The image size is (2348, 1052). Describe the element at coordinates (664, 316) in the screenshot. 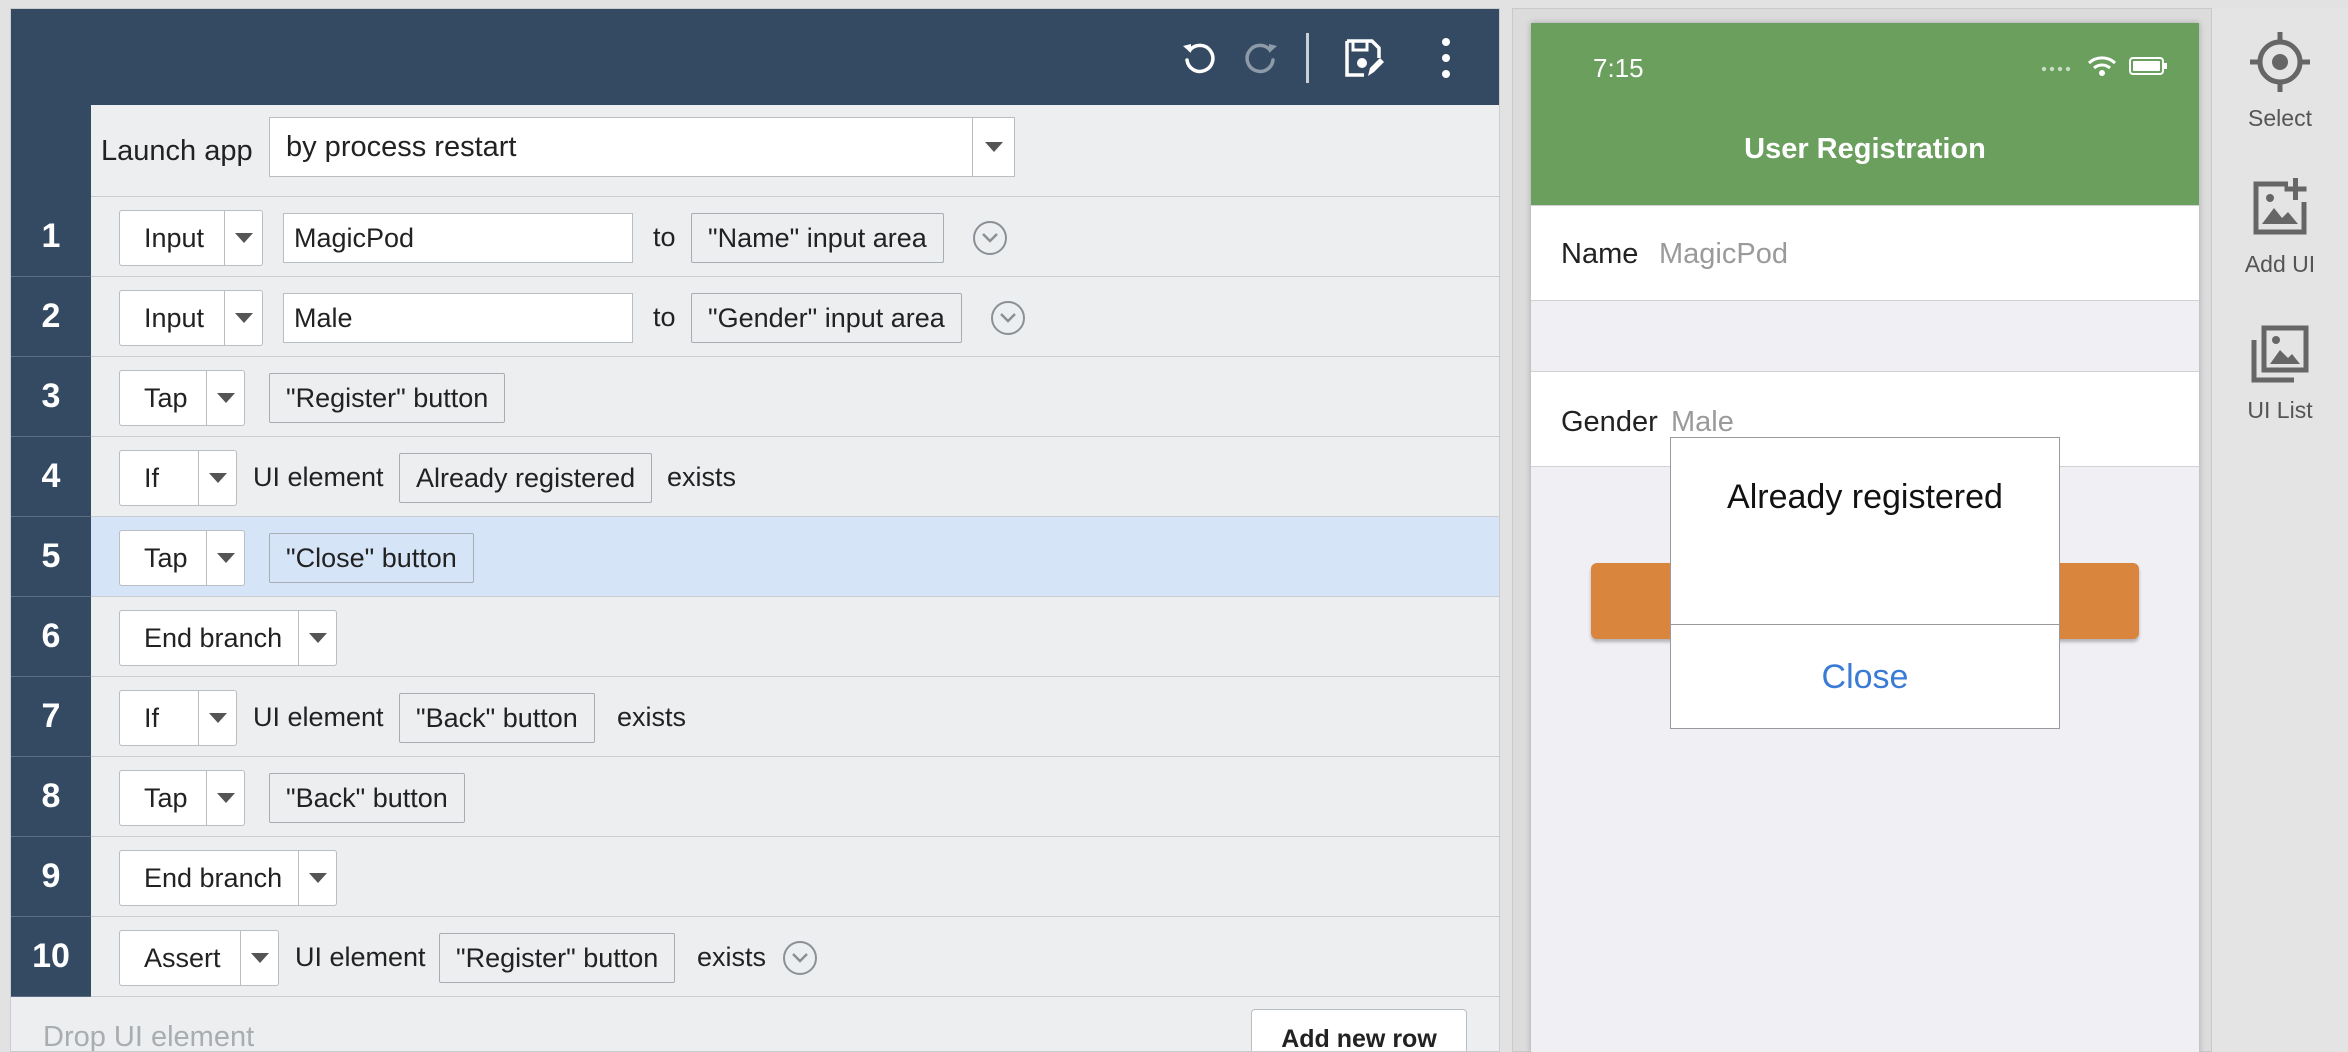

I see `connector-text: to` at that location.